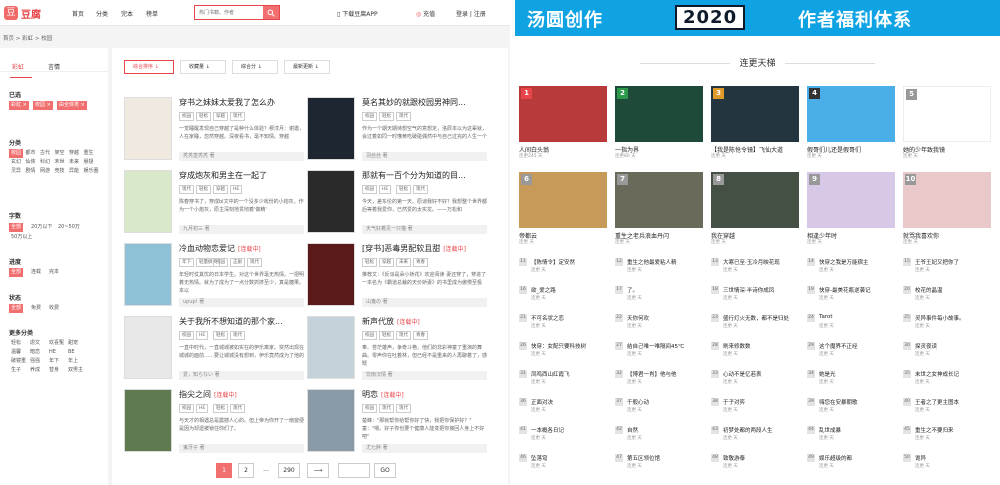 The width and height of the screenshot is (1000, 485). I want to click on ranked-book-cover: 6, so click(563, 200).